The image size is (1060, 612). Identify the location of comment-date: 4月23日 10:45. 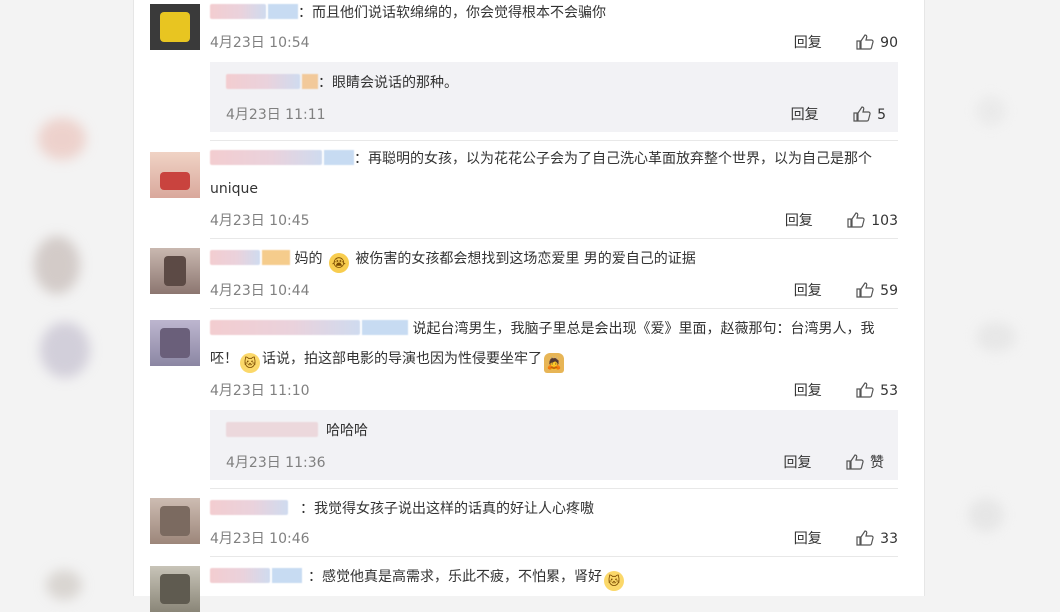
(260, 221).